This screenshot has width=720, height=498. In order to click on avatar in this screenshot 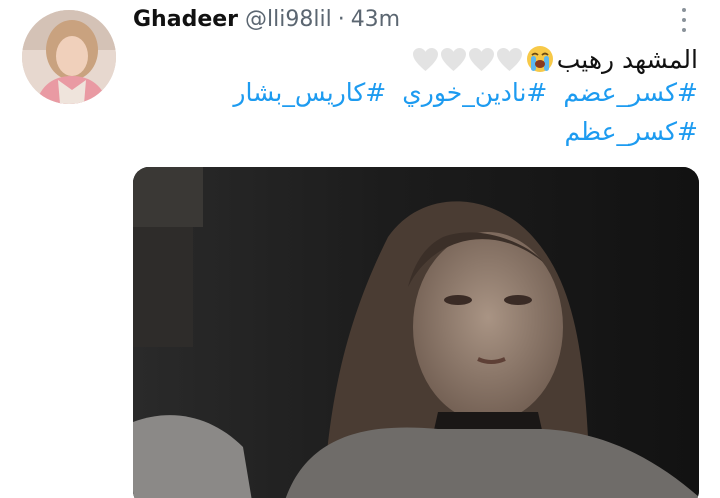, I will do `click(69, 57)`.